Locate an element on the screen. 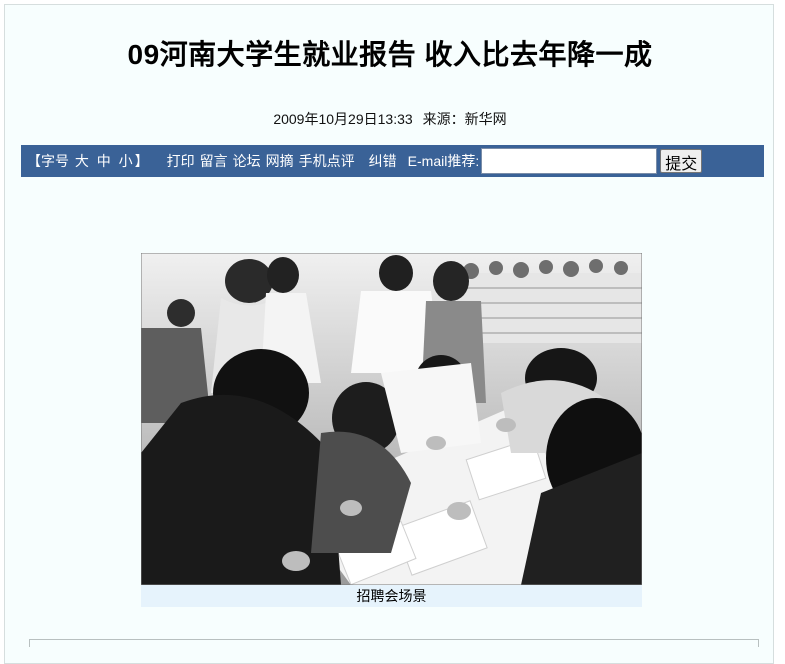 The height and width of the screenshot is (664, 785). font-size-medium-link: 中 is located at coordinates (104, 161).